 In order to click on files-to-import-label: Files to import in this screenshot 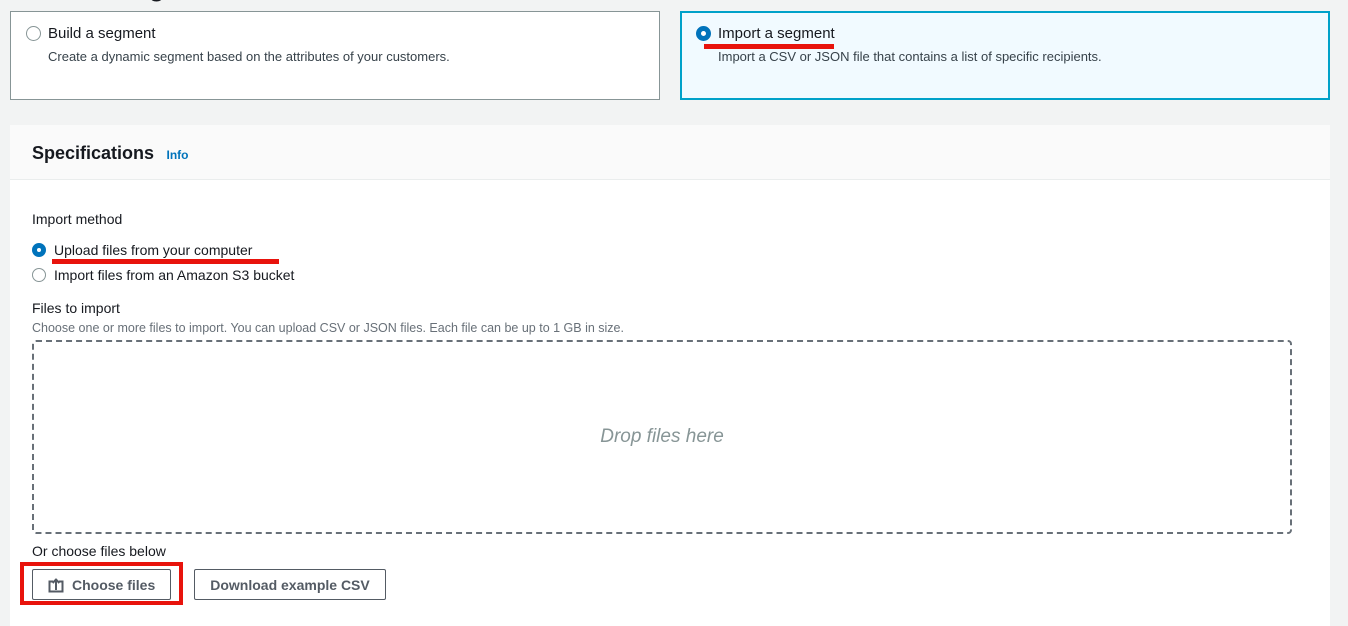, I will do `click(76, 308)`.